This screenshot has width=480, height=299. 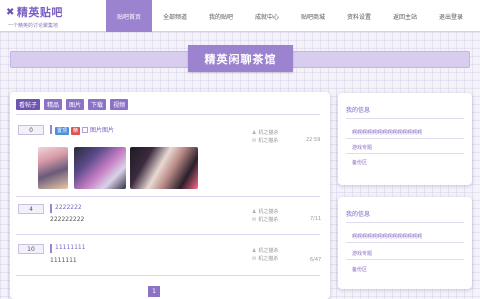 I want to click on nav-item-my-bar: 我的贴吧, so click(x=221, y=16).